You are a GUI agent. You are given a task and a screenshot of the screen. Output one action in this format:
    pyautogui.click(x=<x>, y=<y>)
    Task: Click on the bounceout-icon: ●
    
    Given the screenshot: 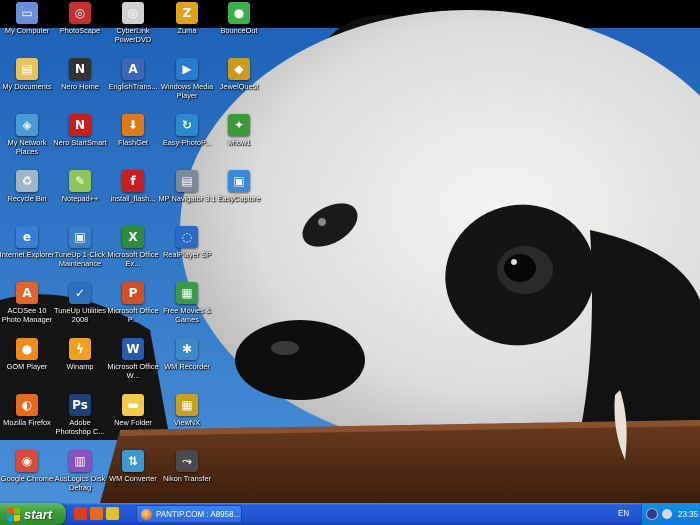 What is the action you would take?
    pyautogui.click(x=239, y=13)
    